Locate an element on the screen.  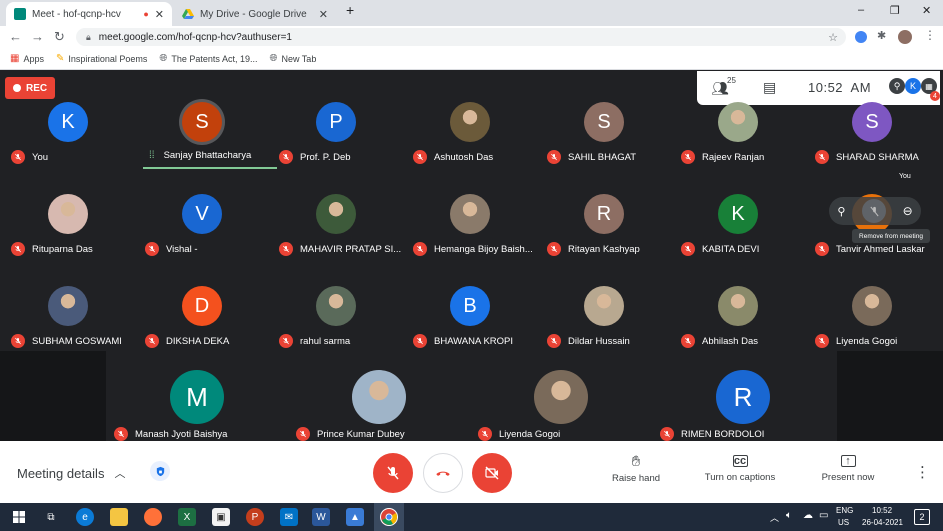
participant-avatar: V is located at coordinates (202, 214).